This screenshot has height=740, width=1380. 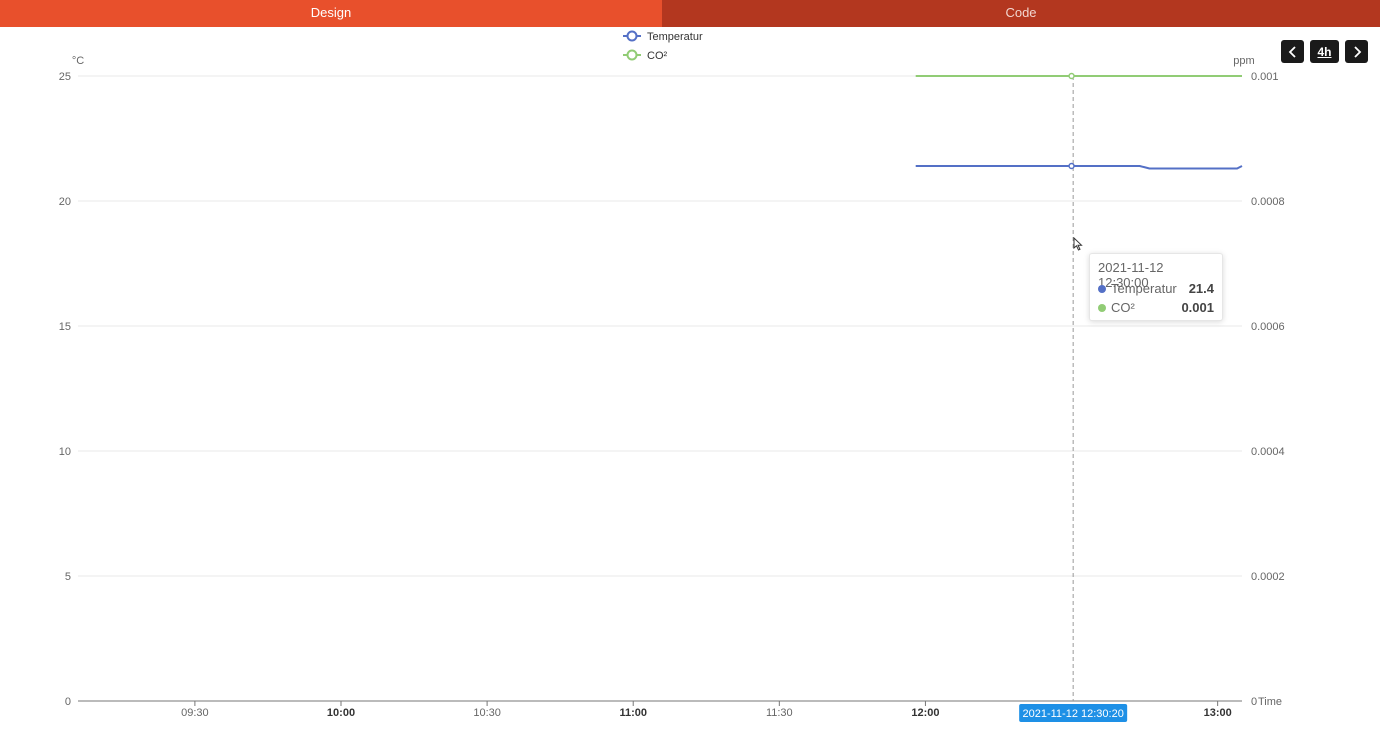 I want to click on y-right-tick-label: 0.0002, so click(x=1268, y=577).